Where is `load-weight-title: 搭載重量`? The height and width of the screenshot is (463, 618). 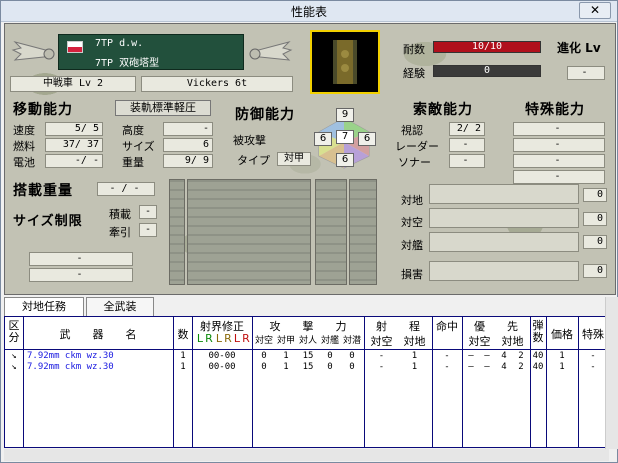
load-weight-title: 搭載重量 is located at coordinates (43, 191).